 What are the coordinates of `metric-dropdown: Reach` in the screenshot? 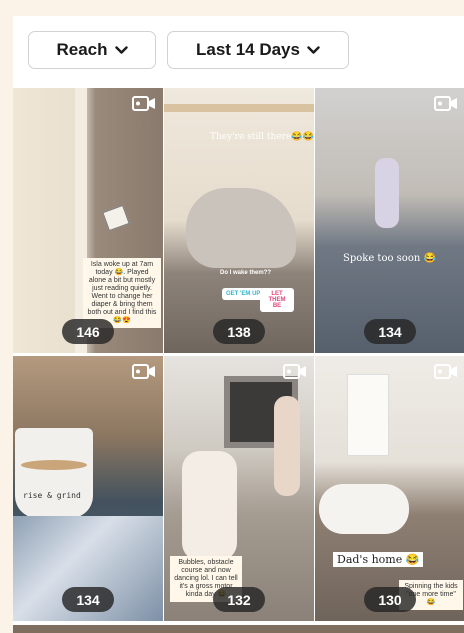 It's located at (92, 50).